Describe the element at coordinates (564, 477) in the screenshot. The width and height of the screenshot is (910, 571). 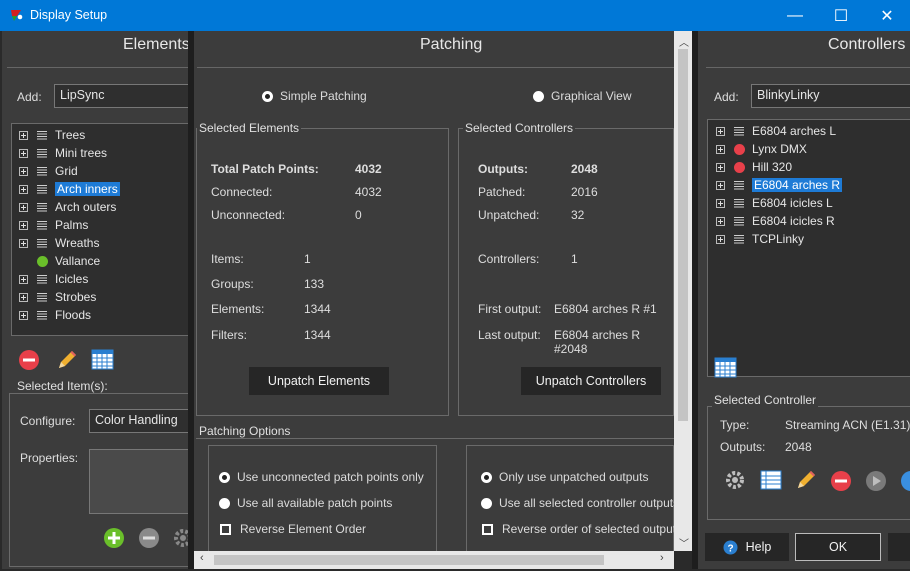
I see `unpatched-only-radio: Only use unpatched outputs` at that location.